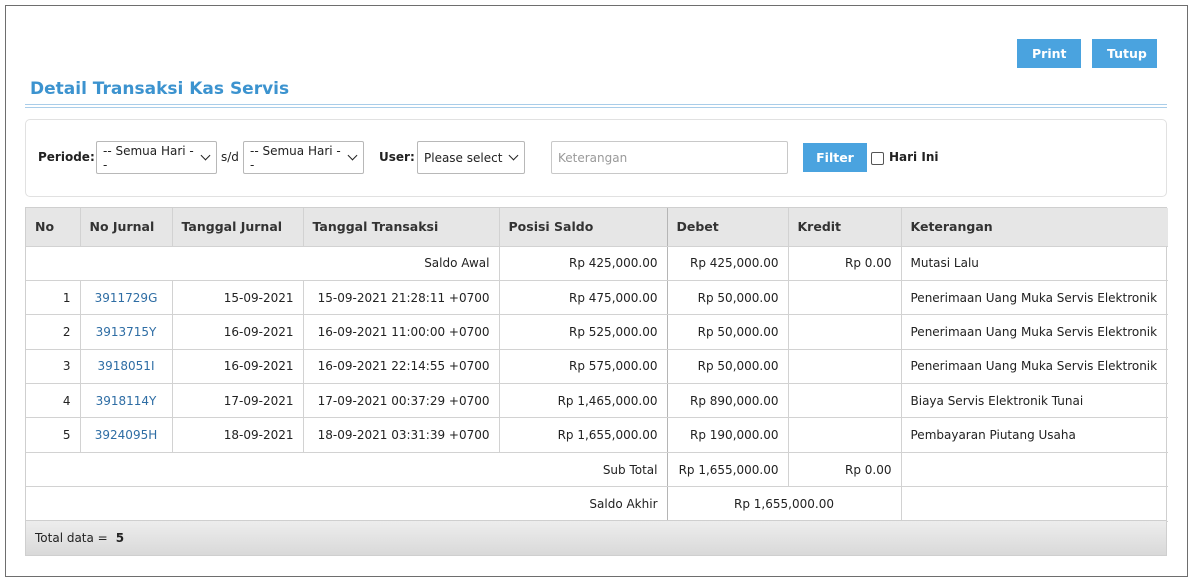 The height and width of the screenshot is (582, 1193). I want to click on saldo-awal-posisi: Rp 425,000.00, so click(583, 263).